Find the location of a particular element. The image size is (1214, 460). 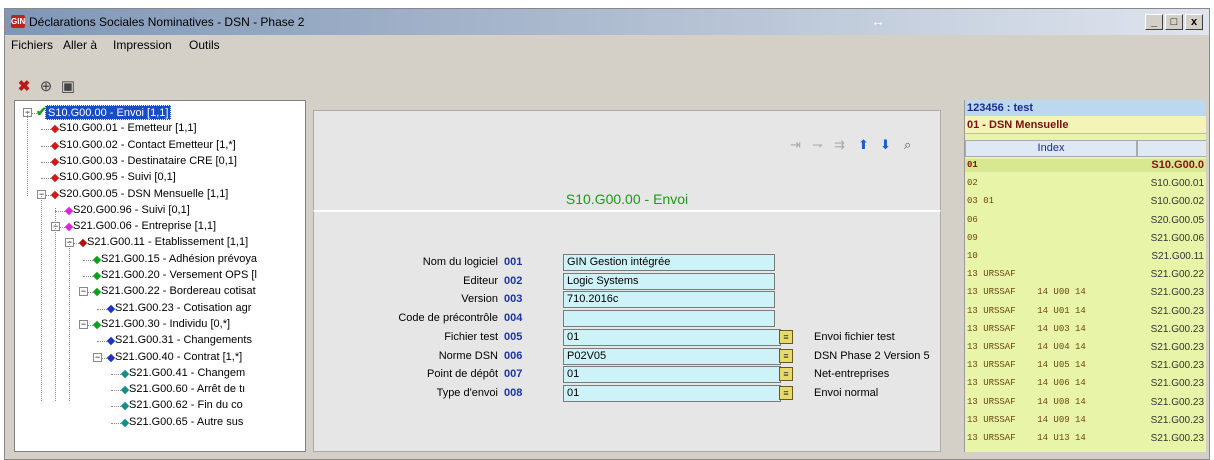

code-column-header is located at coordinates (1171, 148).